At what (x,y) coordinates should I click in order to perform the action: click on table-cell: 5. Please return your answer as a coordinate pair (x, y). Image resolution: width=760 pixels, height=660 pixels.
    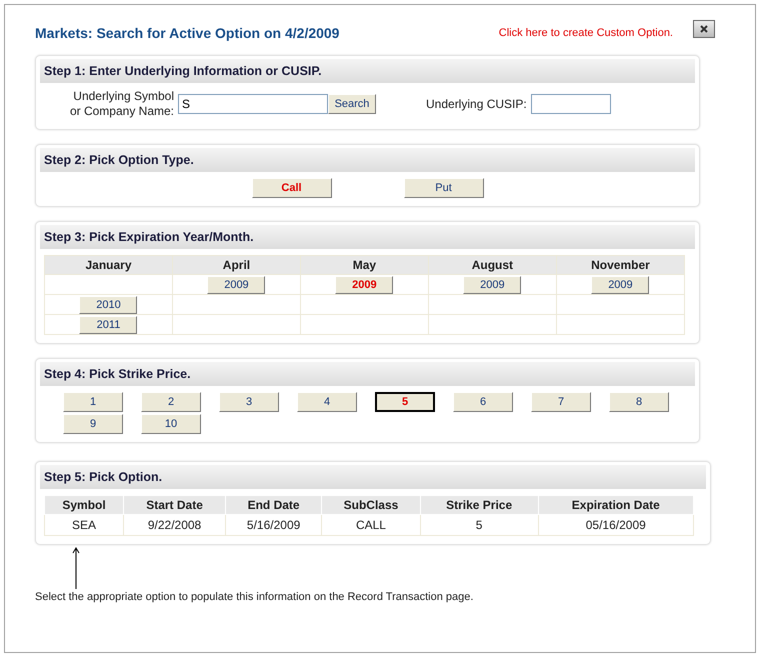
    Looking at the image, I should click on (479, 525).